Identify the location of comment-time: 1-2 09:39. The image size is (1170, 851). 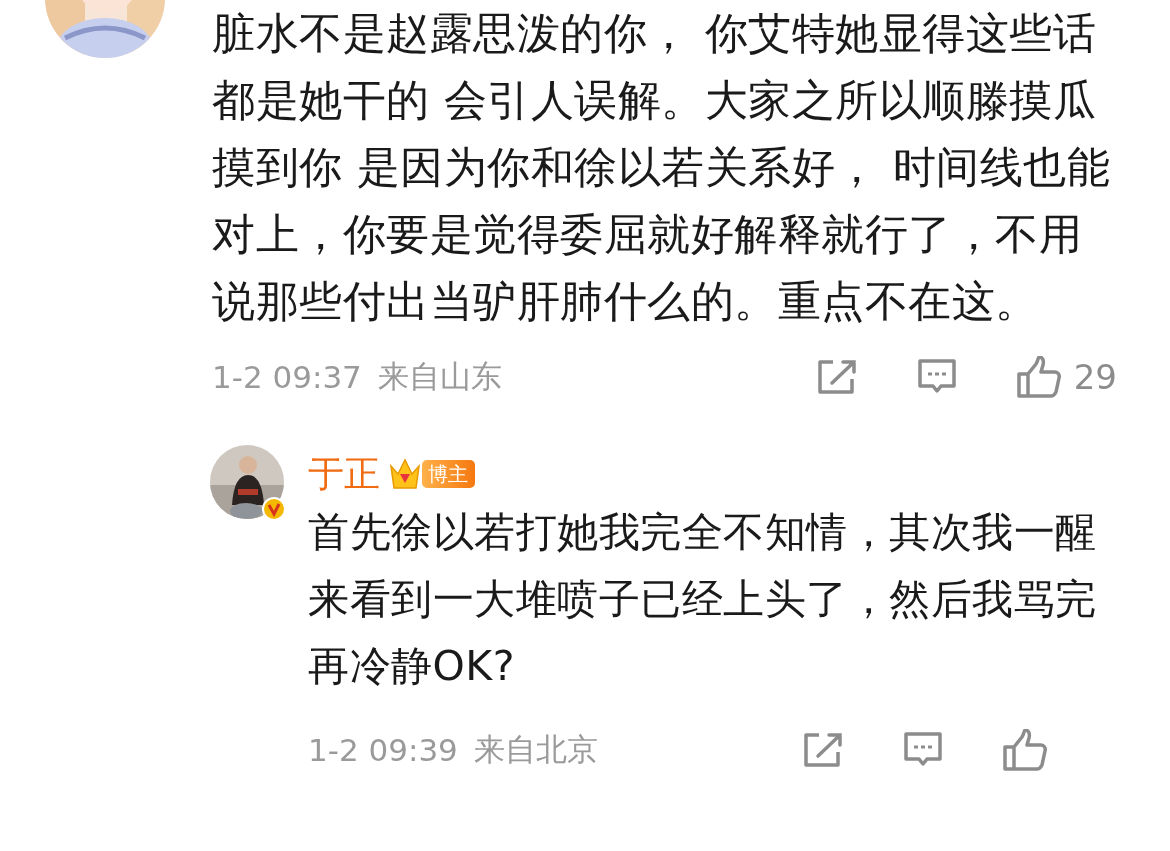
(383, 750).